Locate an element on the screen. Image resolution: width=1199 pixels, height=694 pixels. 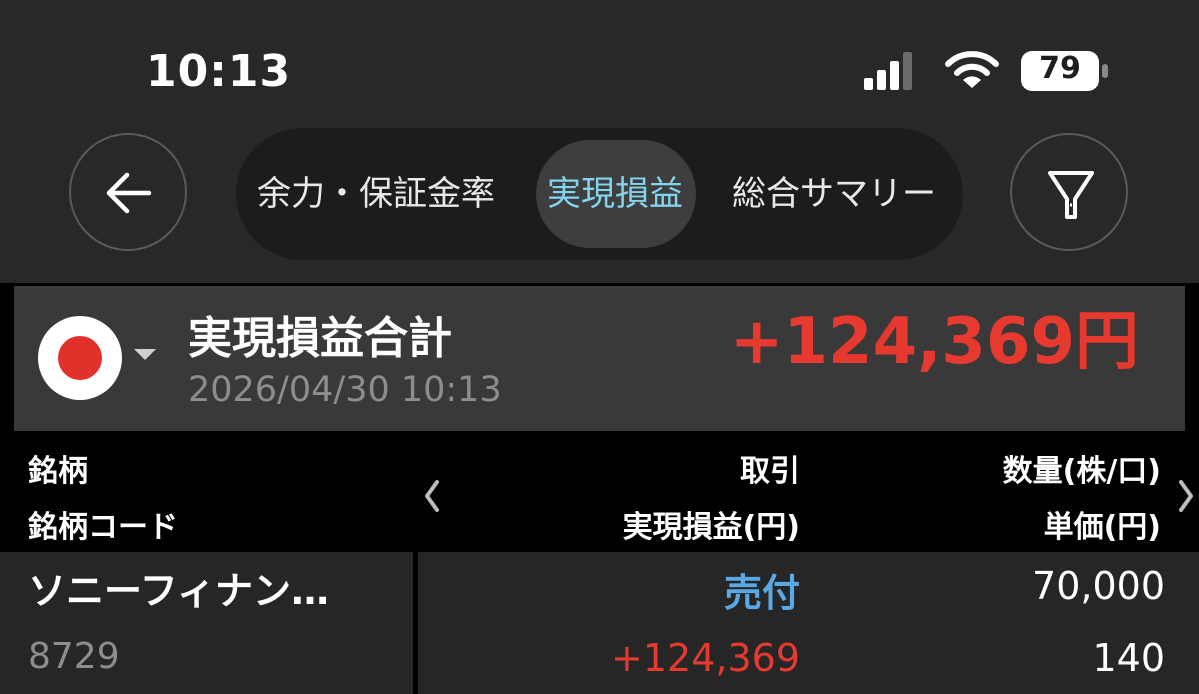
tab-summary: 総合サマリー is located at coordinates (834, 194).